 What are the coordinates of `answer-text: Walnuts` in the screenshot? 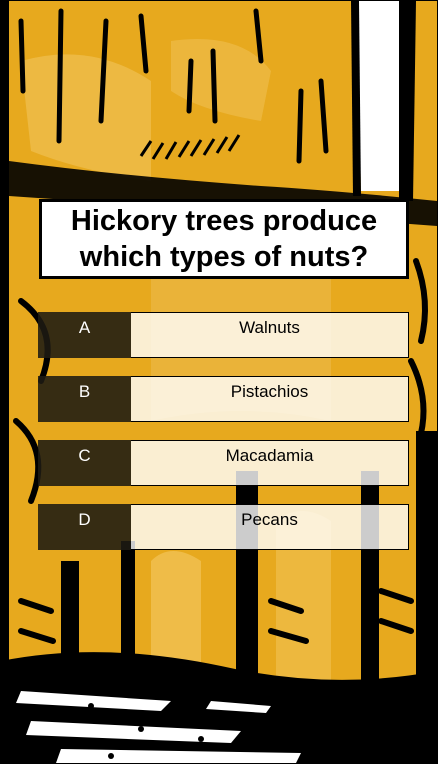 It's located at (270, 335).